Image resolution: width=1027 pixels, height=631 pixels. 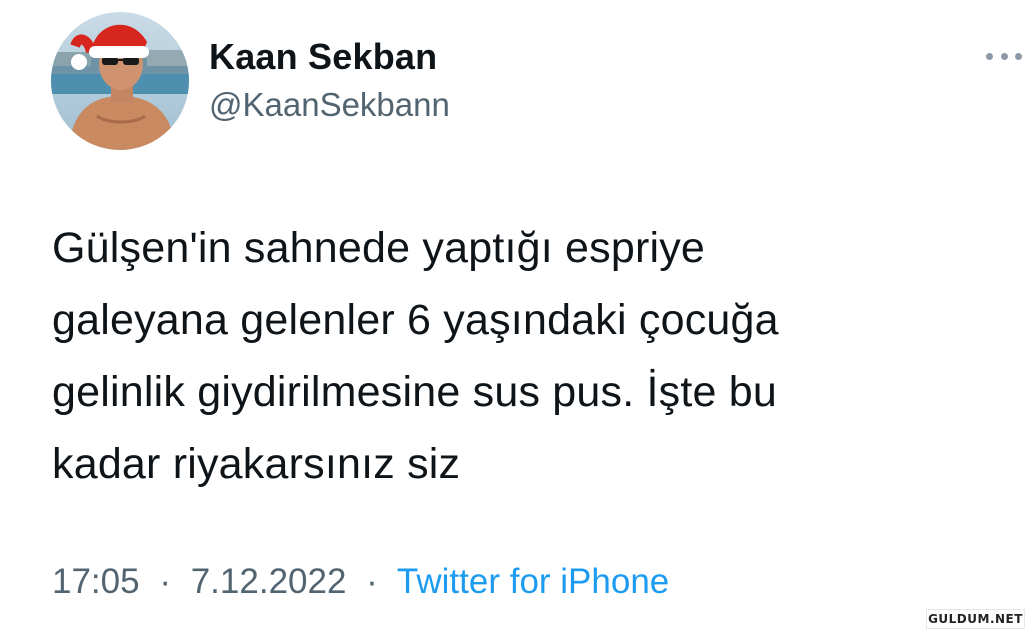 I want to click on tweet-date: 7.12.2022, so click(x=269, y=581).